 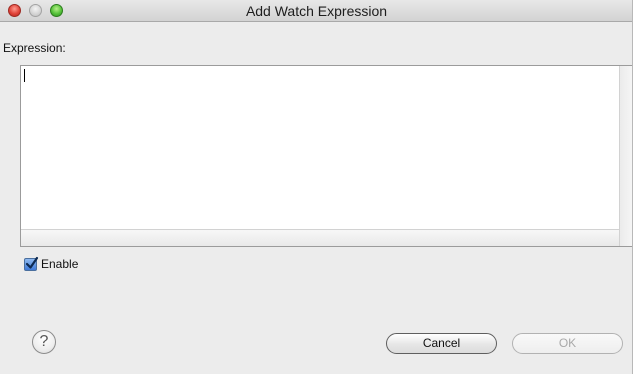 I want to click on window-title: Add Watch Expression, so click(x=316, y=11).